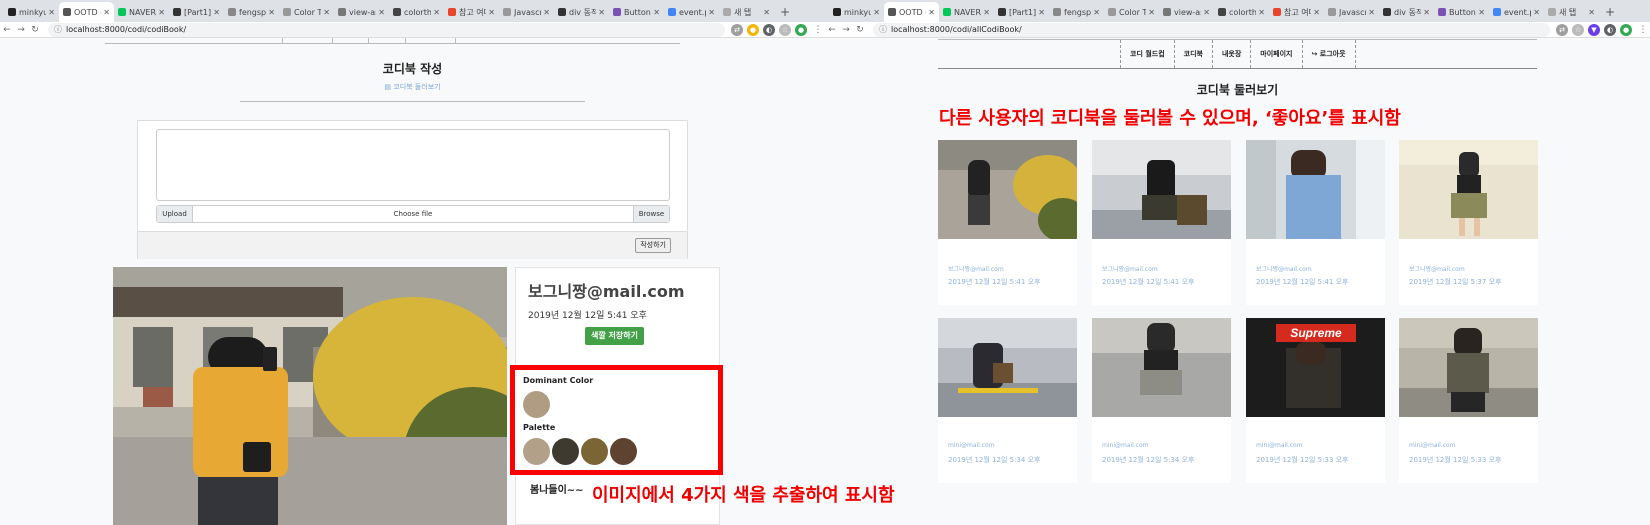  Describe the element at coordinates (1275, 54) in the screenshot. I see `nav-mypage: 마이페이지` at that location.